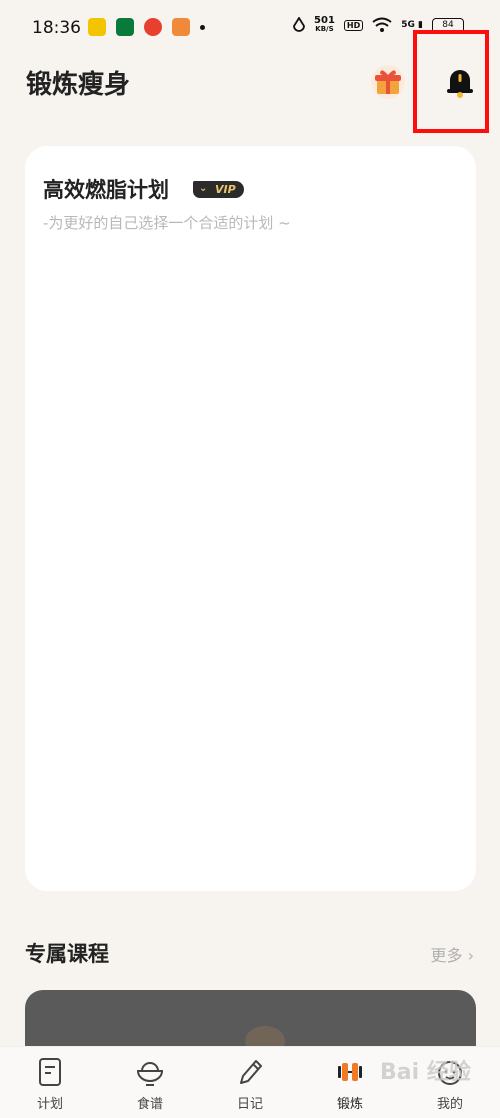 The height and width of the screenshot is (1118, 500). Describe the element at coordinates (202, 27) in the screenshot. I see `more-notifications-dot` at that location.